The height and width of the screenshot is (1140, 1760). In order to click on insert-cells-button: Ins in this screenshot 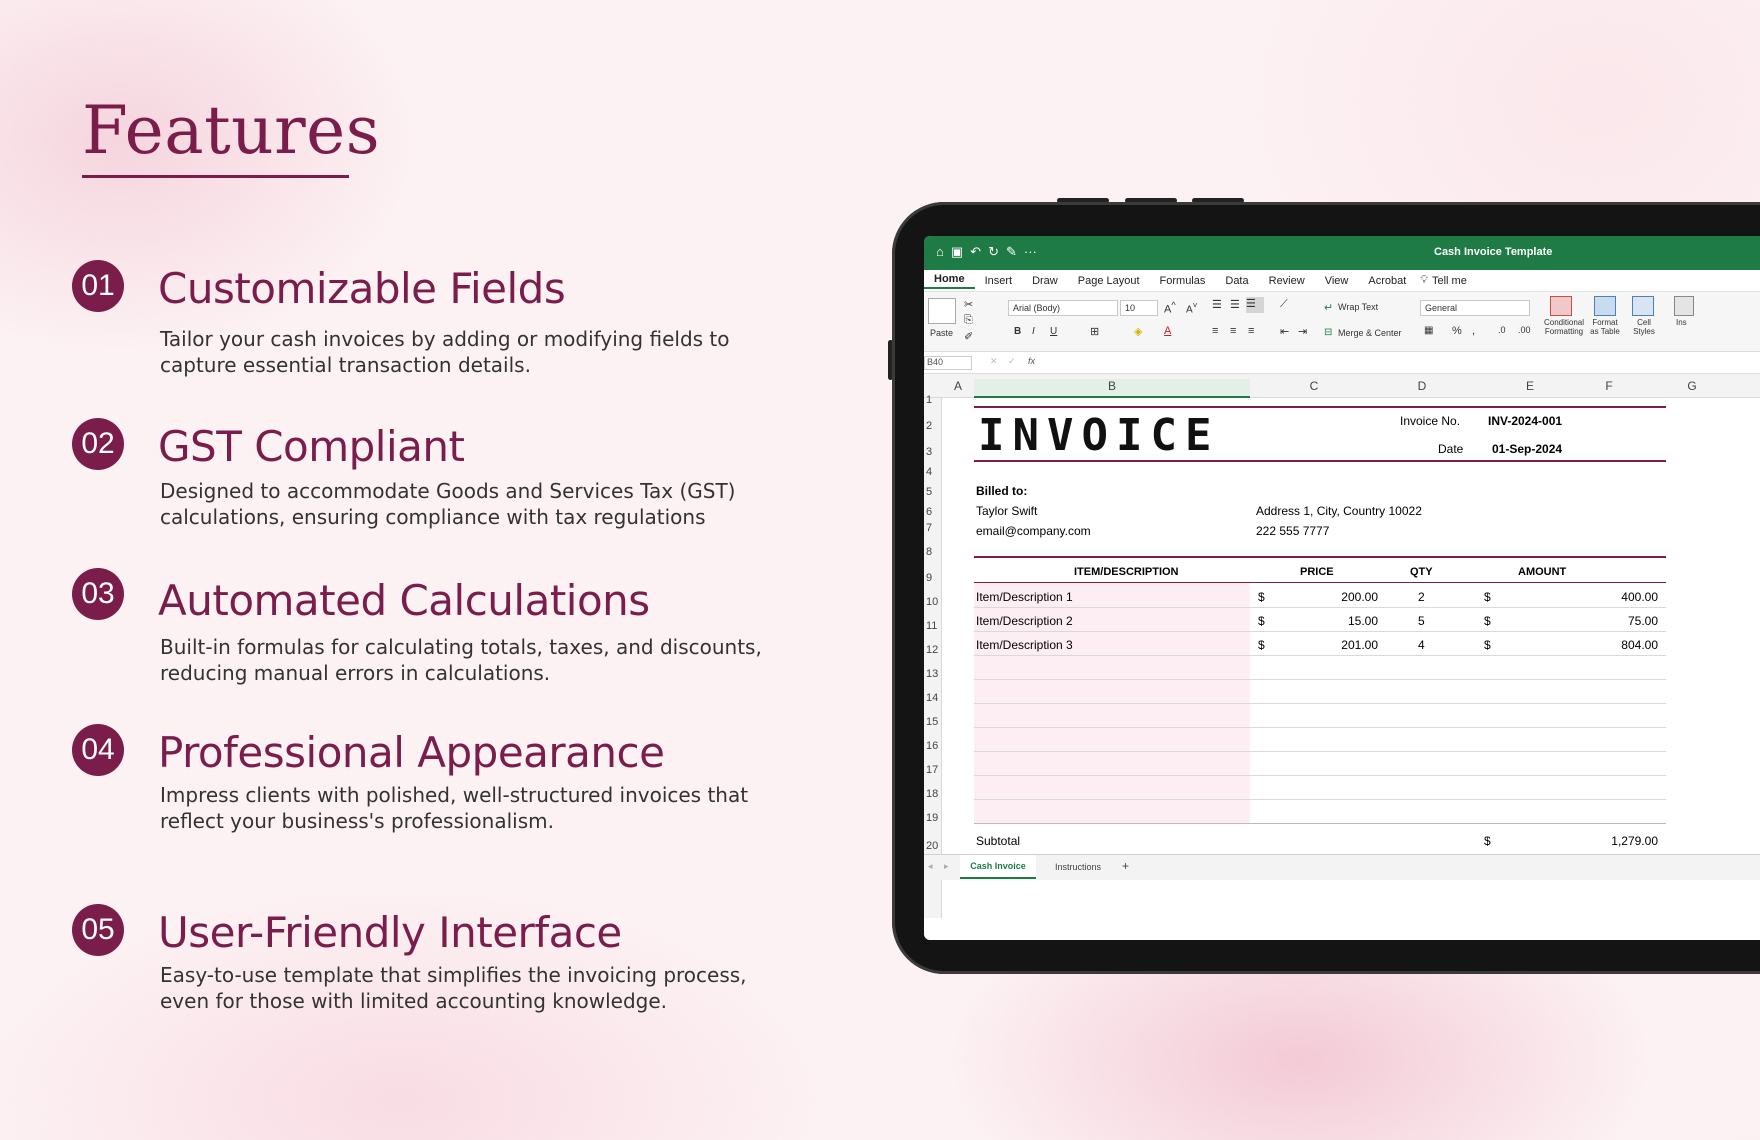, I will do `click(1681, 322)`.